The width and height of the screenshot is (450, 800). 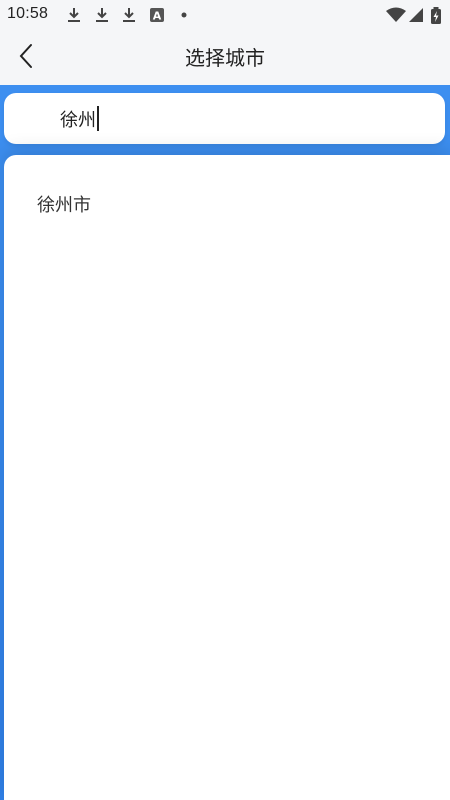 I want to click on signal-icon, so click(x=416, y=15).